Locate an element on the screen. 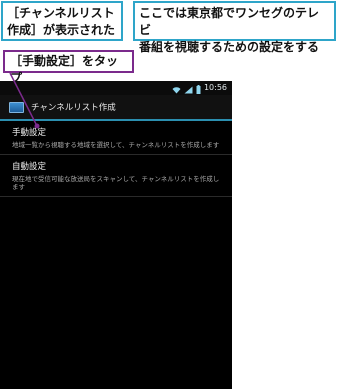 Image resolution: width=337 pixels, height=389 pixels. list-item-description: 地域一覧から視聴する地域を選択して、チャンネルリストを作成します is located at coordinates (116, 145).